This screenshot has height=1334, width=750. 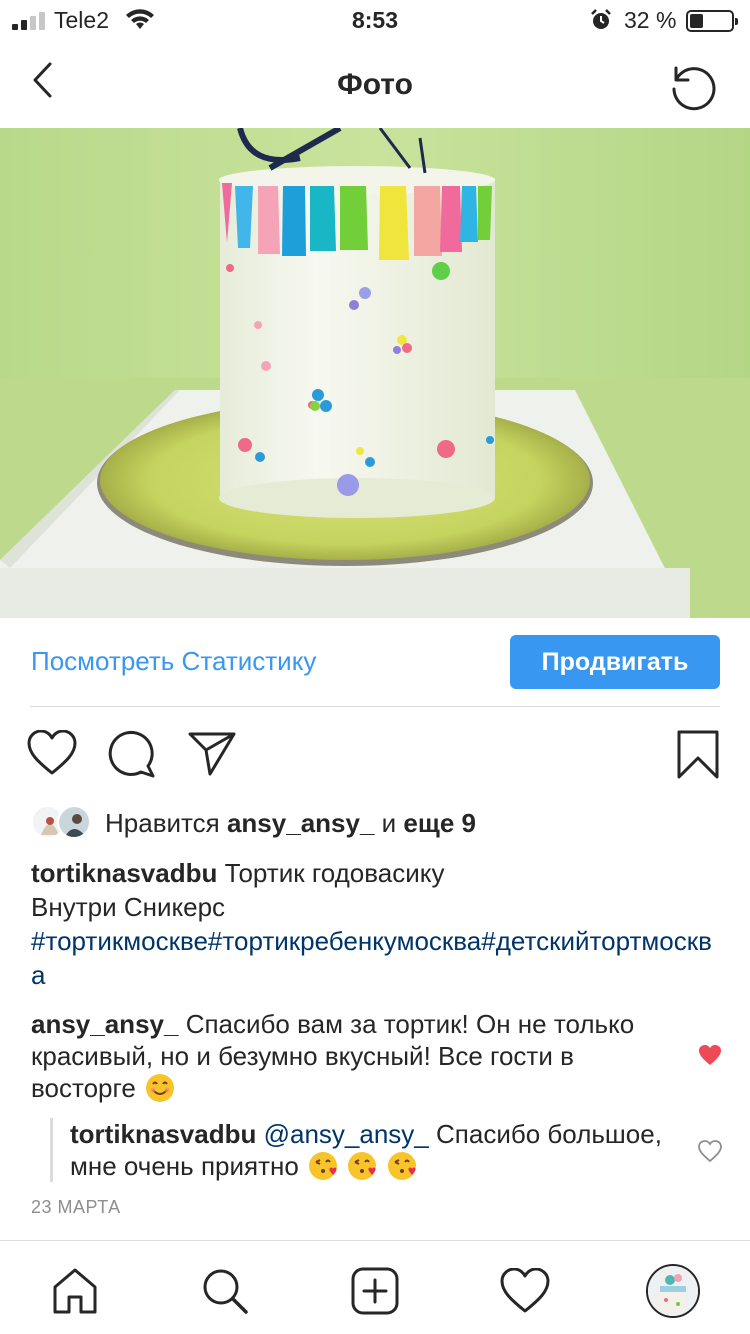 What do you see at coordinates (650, 20) in the screenshot?
I see `battery-percentage: 32 %` at bounding box center [650, 20].